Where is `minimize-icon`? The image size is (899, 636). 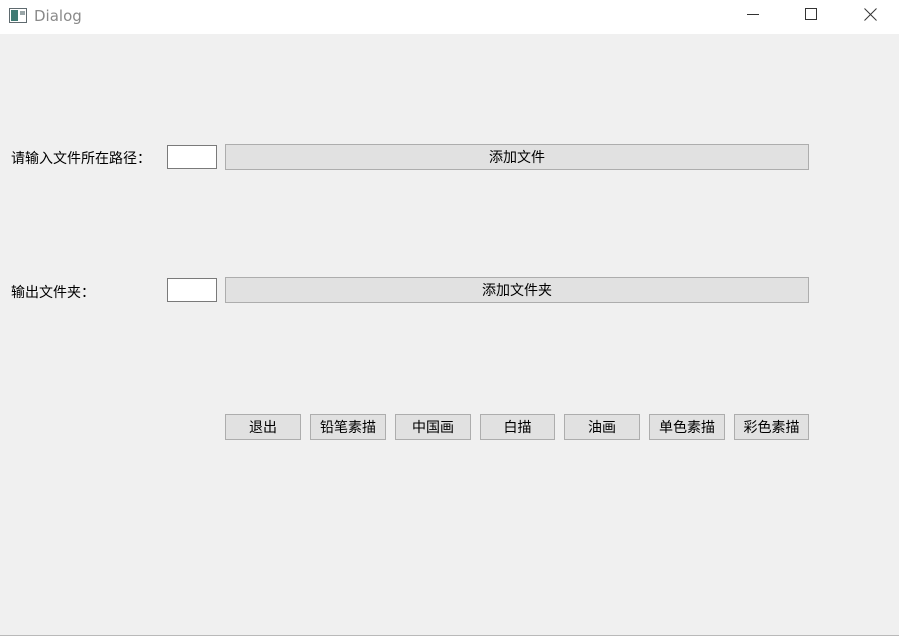 minimize-icon is located at coordinates (753, 16).